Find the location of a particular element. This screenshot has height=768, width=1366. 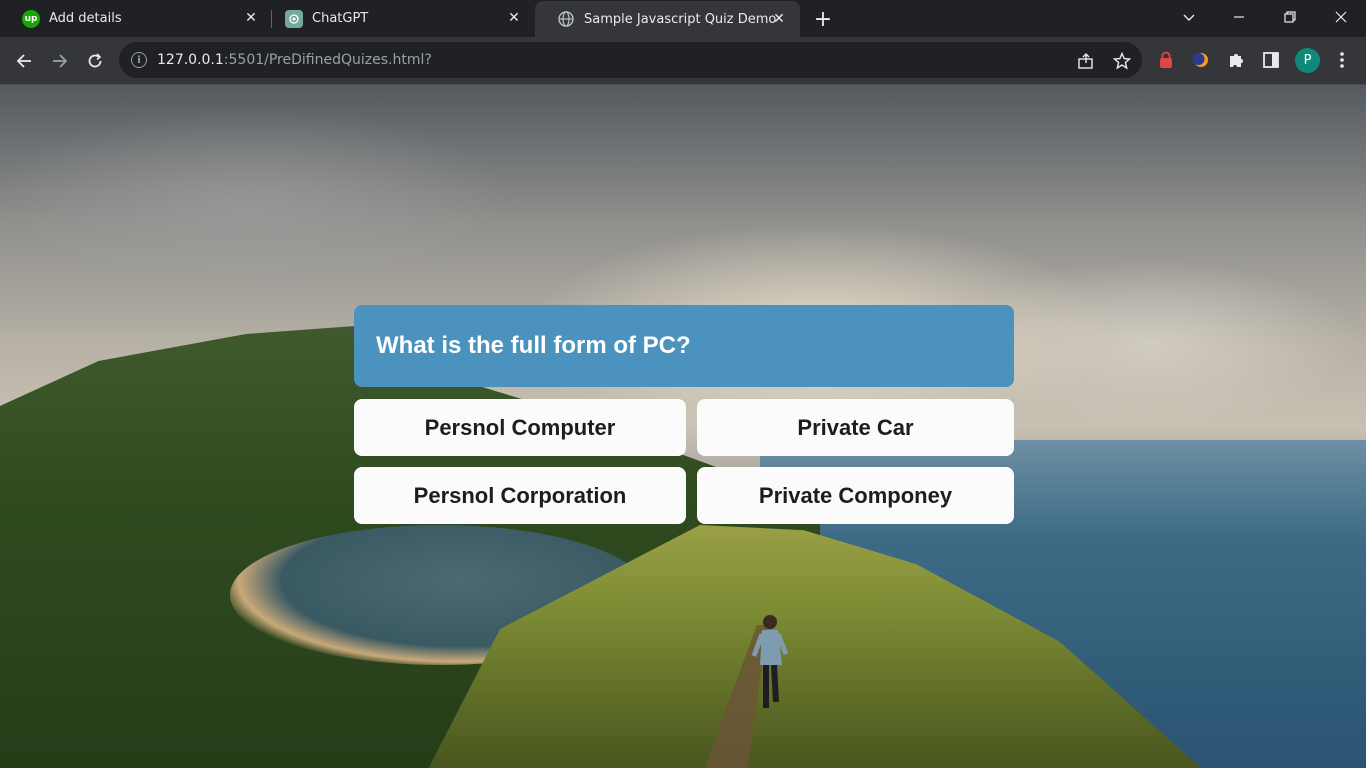

reload-icon is located at coordinates (95, 60).